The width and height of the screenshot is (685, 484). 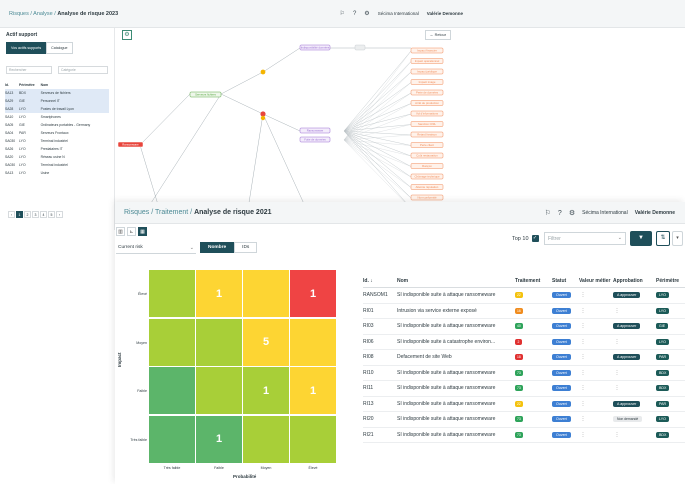 What do you see at coordinates (456, 311) in the screenshot?
I see `risk-name: Intrusion via service externe exposé` at bounding box center [456, 311].